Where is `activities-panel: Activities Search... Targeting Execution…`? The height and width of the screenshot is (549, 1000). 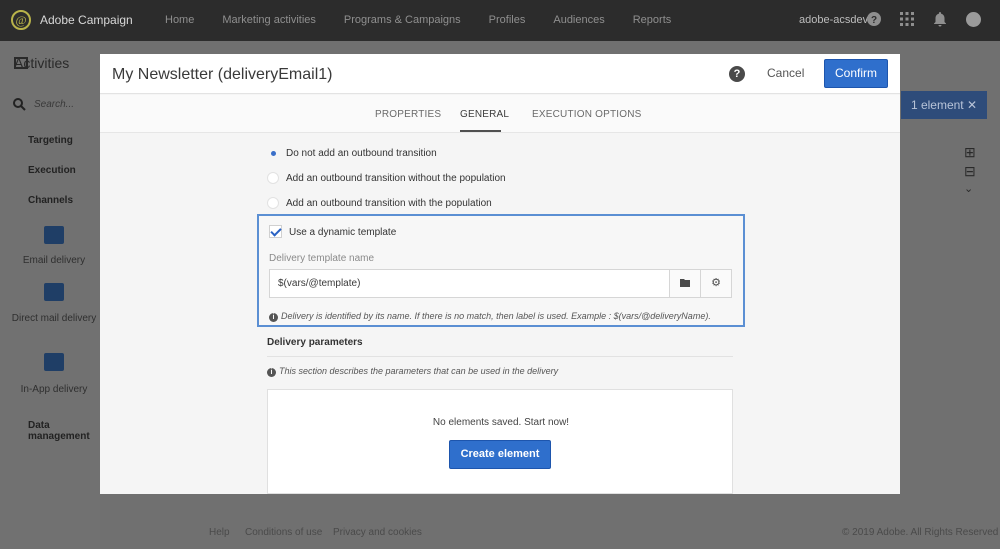 activities-panel: Activities Search... Targeting Execution… is located at coordinates (50, 295).